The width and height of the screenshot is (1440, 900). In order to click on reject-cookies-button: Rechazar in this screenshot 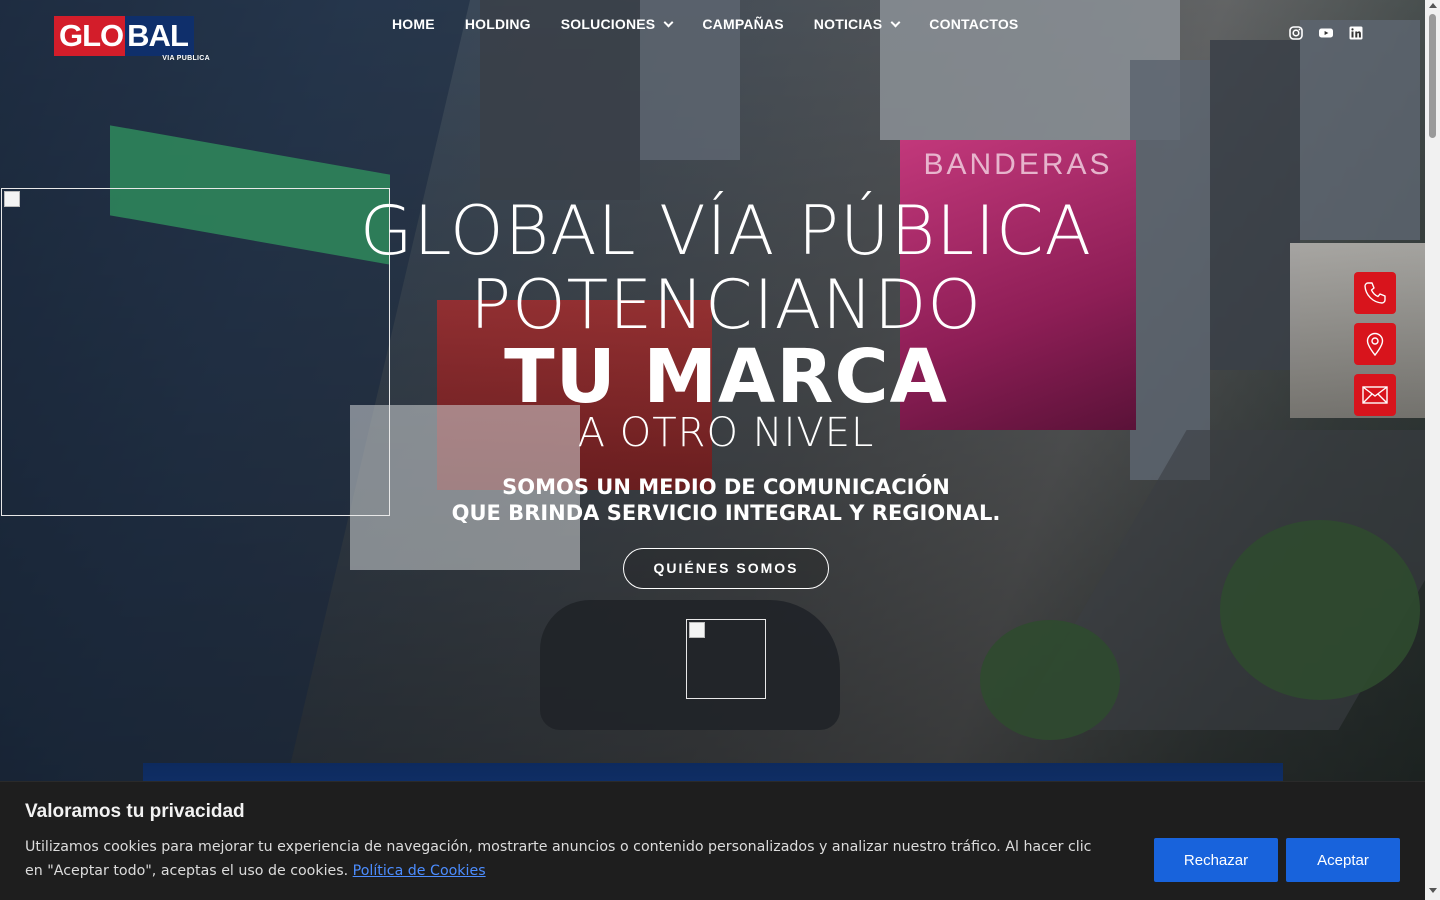, I will do `click(1216, 860)`.